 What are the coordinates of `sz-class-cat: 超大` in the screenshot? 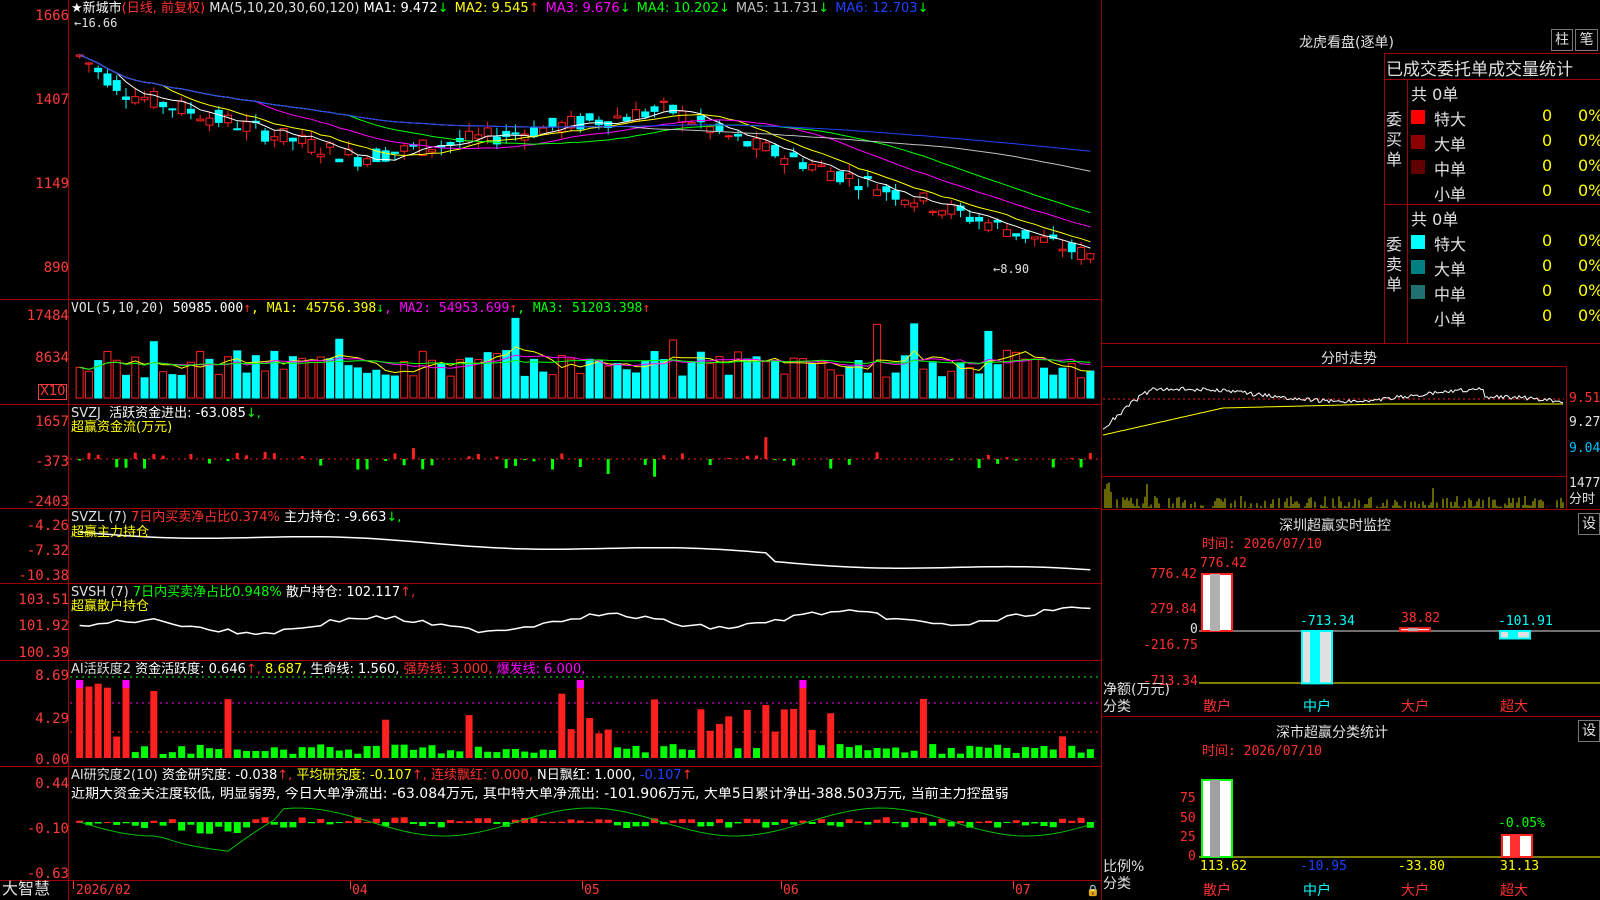 It's located at (1514, 891).